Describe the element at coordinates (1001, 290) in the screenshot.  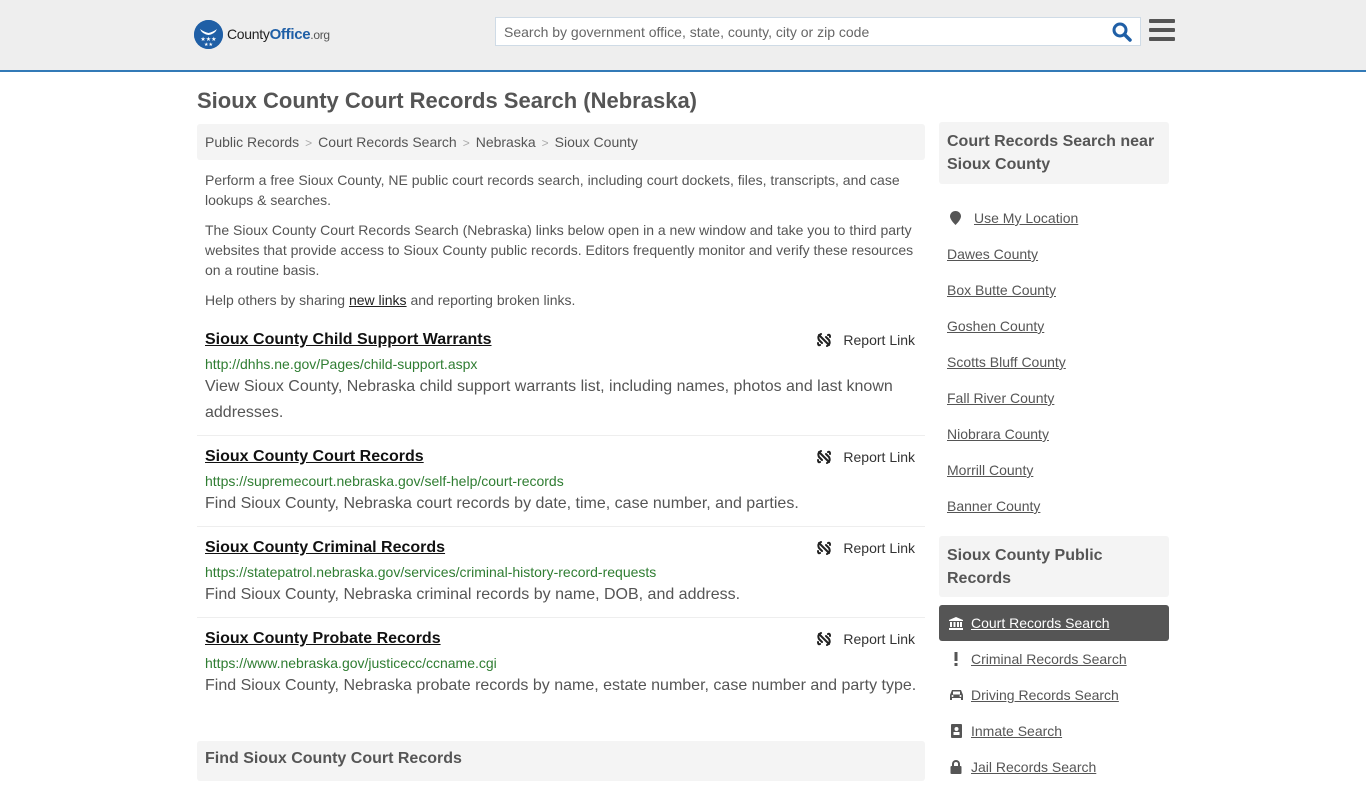
I see `nearby-county-link: Box Butte County` at that location.